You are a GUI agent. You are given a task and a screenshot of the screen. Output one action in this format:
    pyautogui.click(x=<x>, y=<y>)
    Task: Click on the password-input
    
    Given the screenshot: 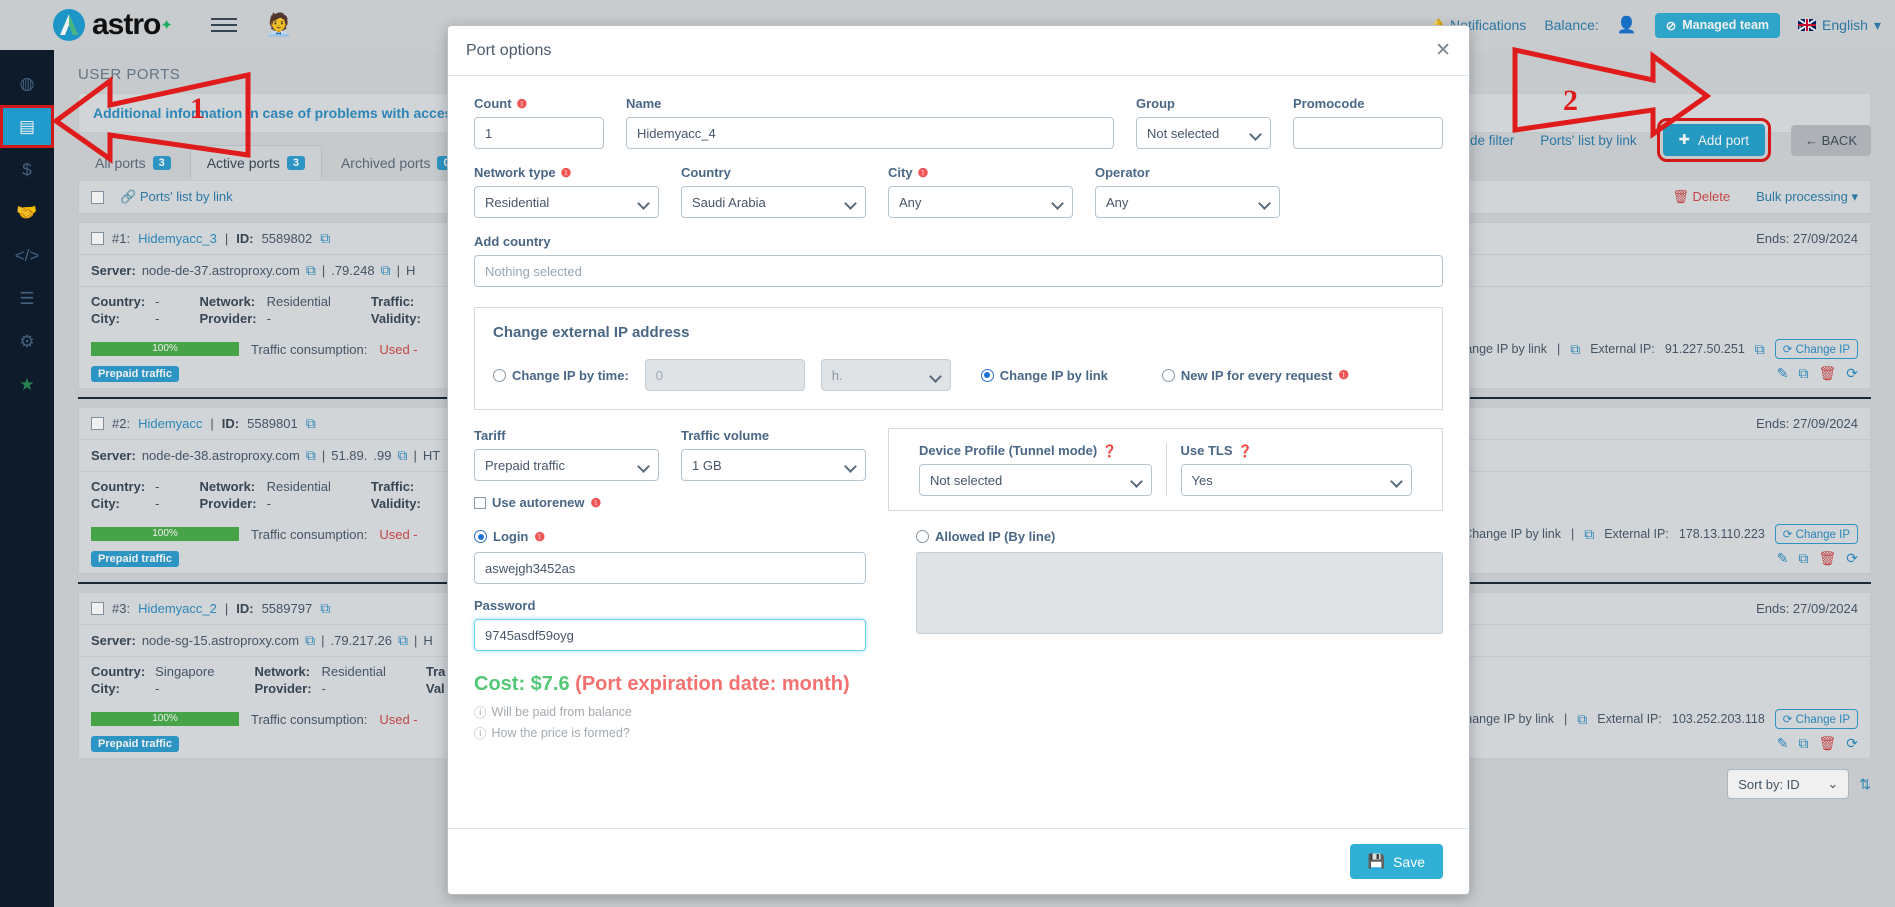 What is the action you would take?
    pyautogui.click(x=670, y=635)
    